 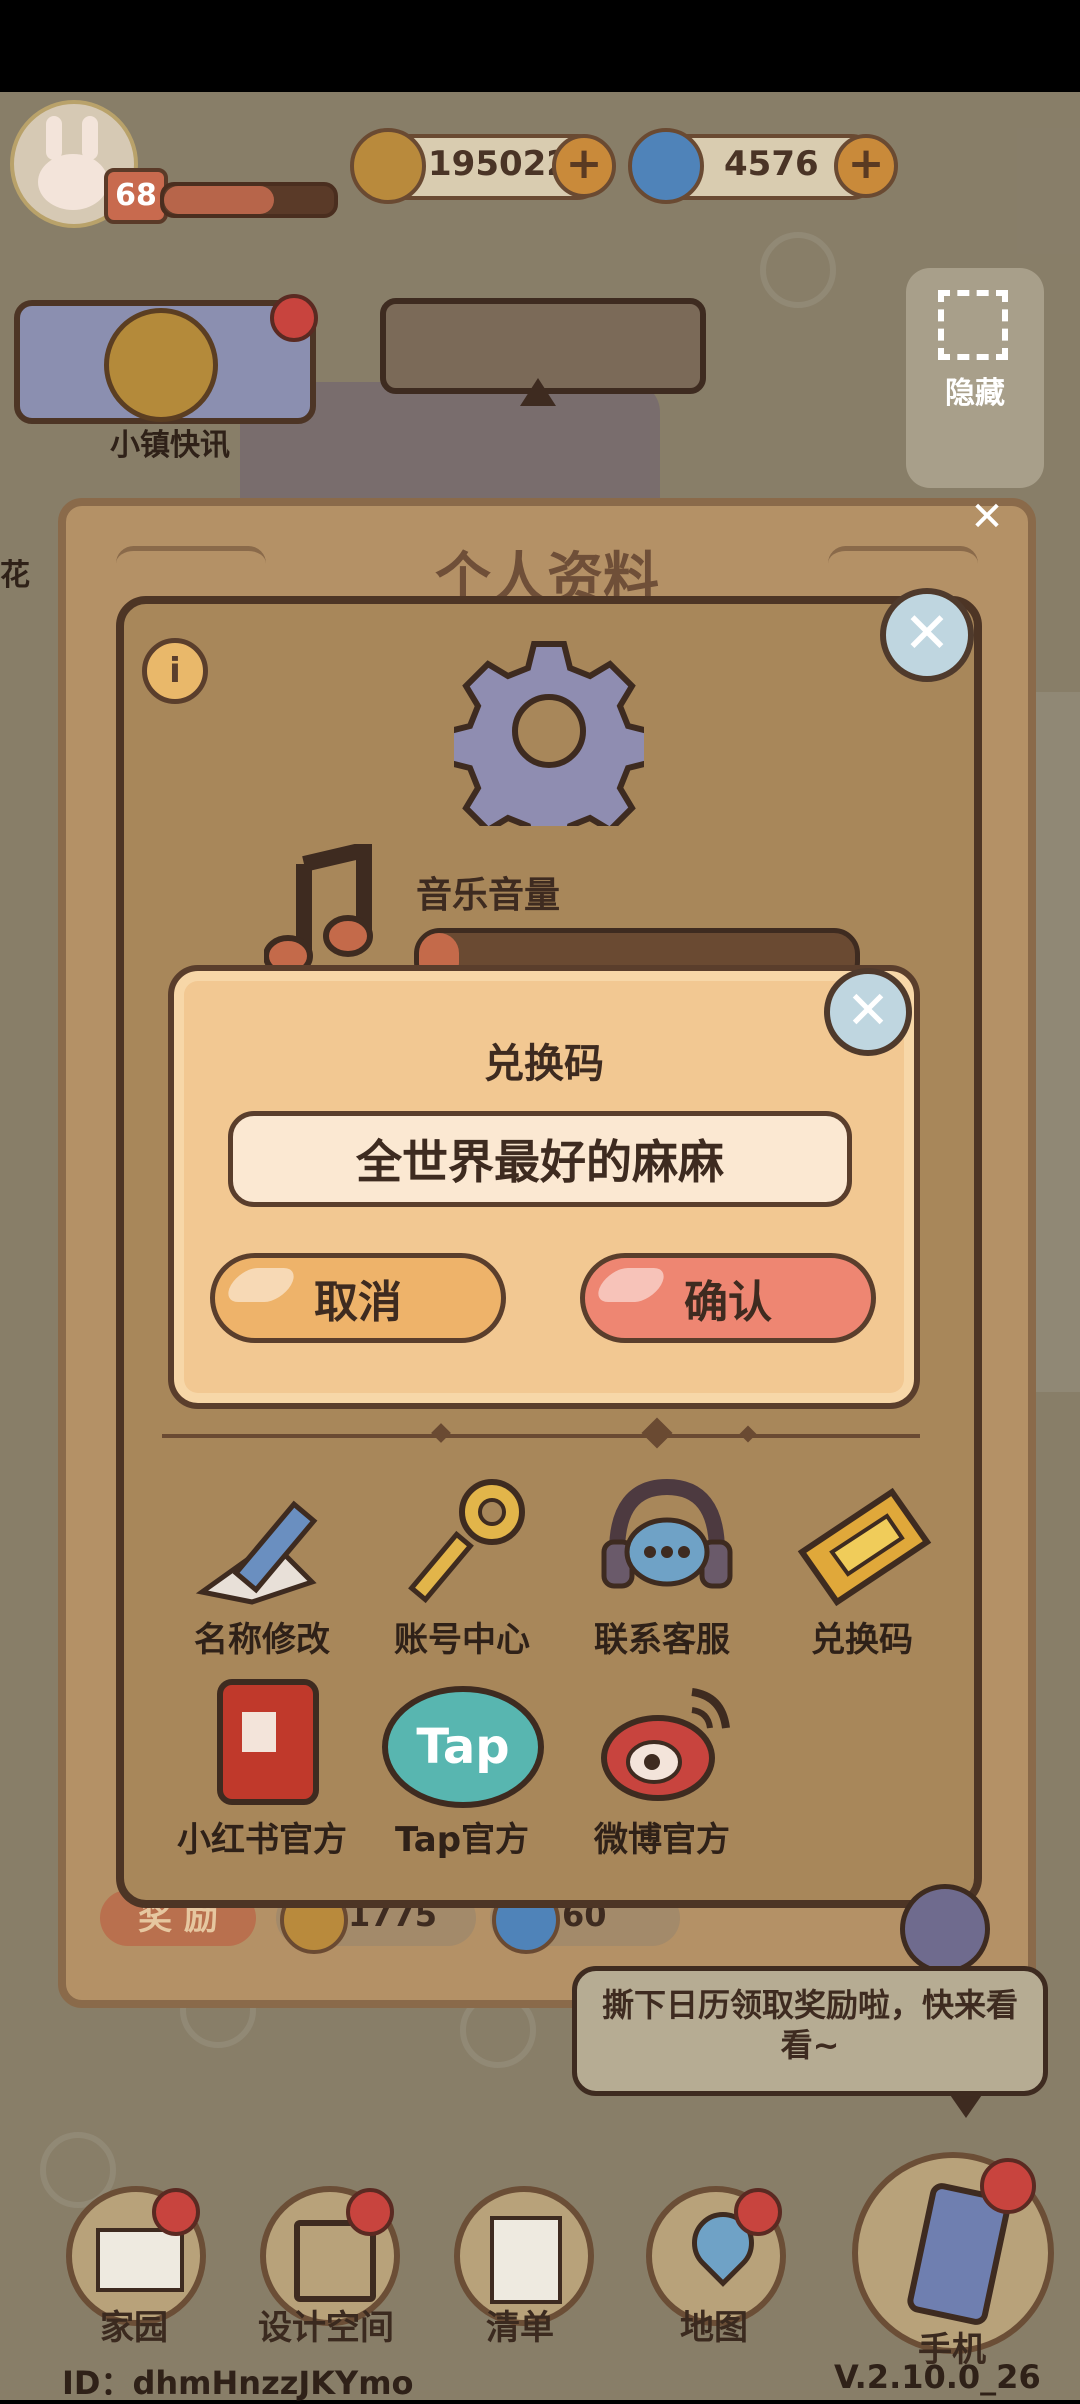 What do you see at coordinates (219, 200) in the screenshot?
I see `xp-bar-fill` at bounding box center [219, 200].